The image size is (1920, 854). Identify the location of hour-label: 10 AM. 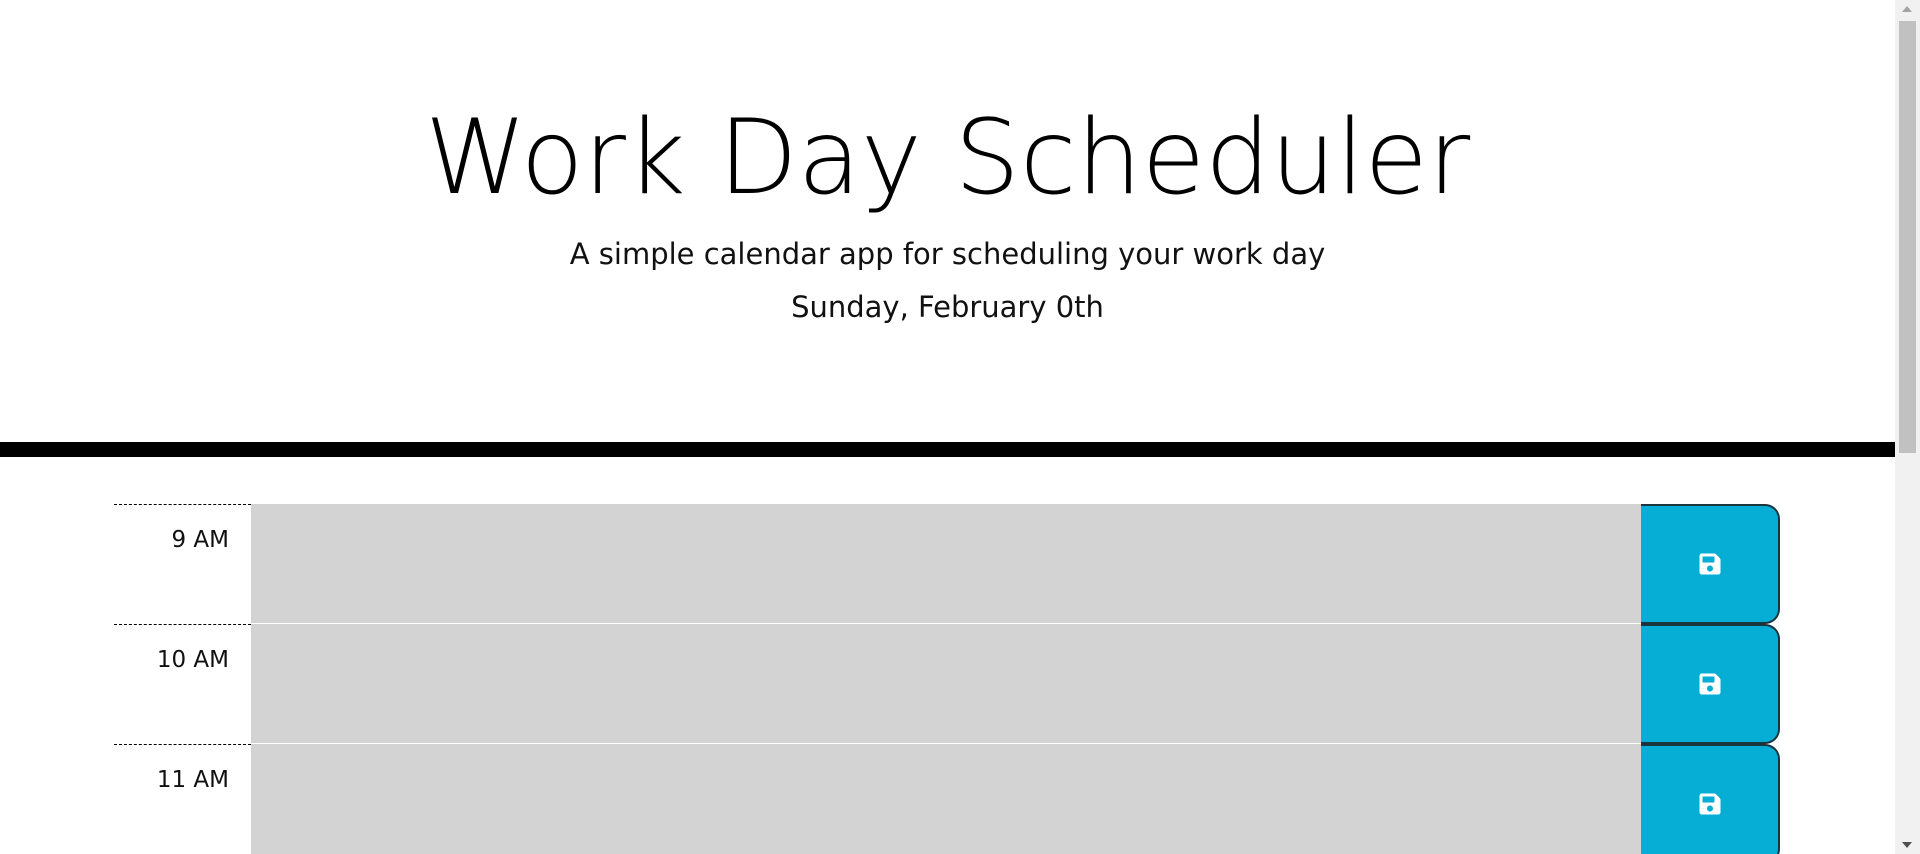
(182, 684).